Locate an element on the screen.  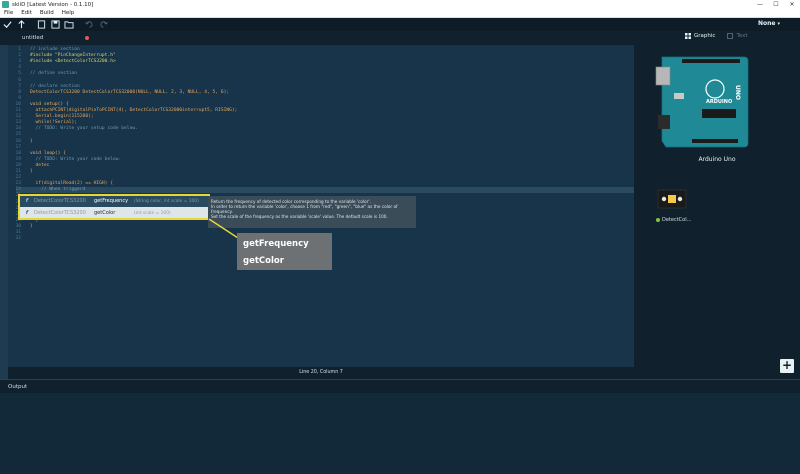
mcu-chip is located at coordinates (719, 113).